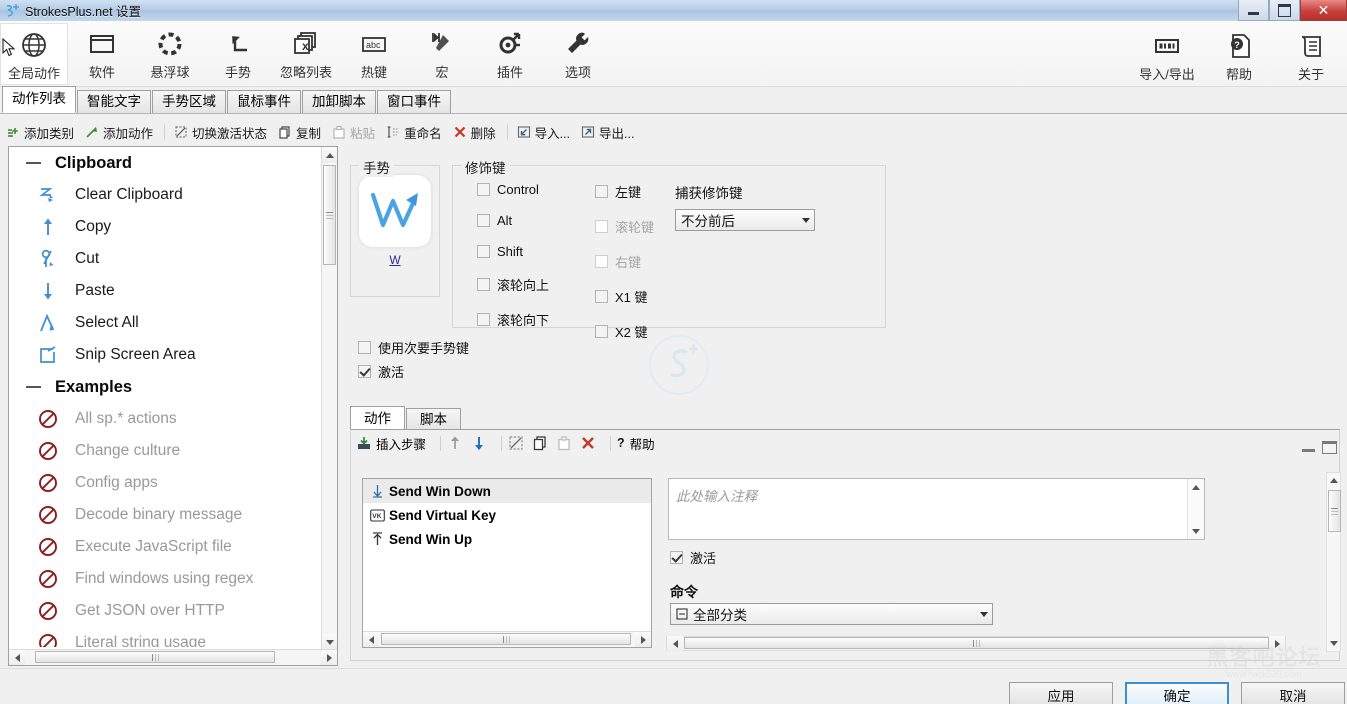  I want to click on detail-horizontal-scrollbar, so click(976, 643).